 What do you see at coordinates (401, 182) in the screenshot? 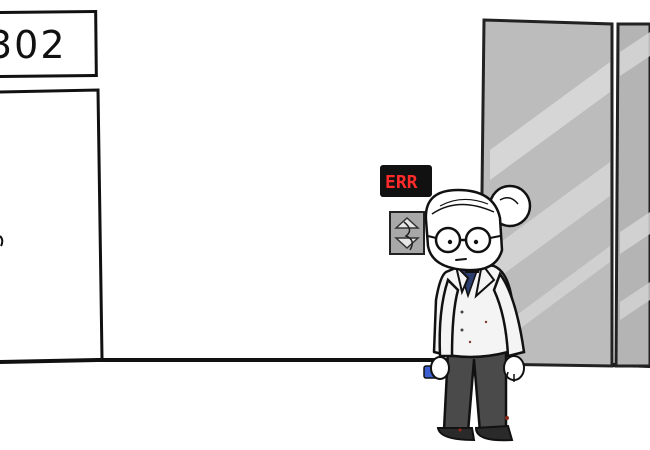
I see `elevator-display-text: ERR` at bounding box center [401, 182].